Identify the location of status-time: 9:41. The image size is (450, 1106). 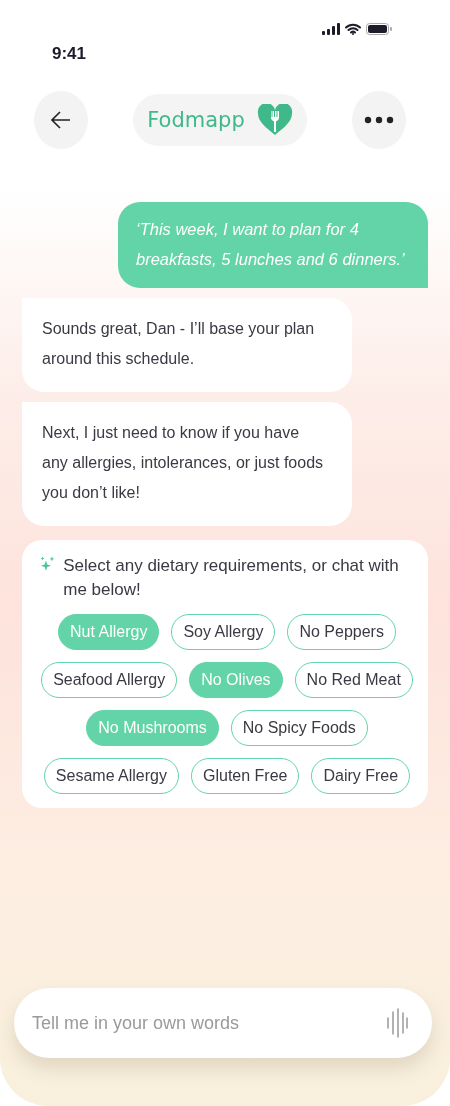
(69, 54).